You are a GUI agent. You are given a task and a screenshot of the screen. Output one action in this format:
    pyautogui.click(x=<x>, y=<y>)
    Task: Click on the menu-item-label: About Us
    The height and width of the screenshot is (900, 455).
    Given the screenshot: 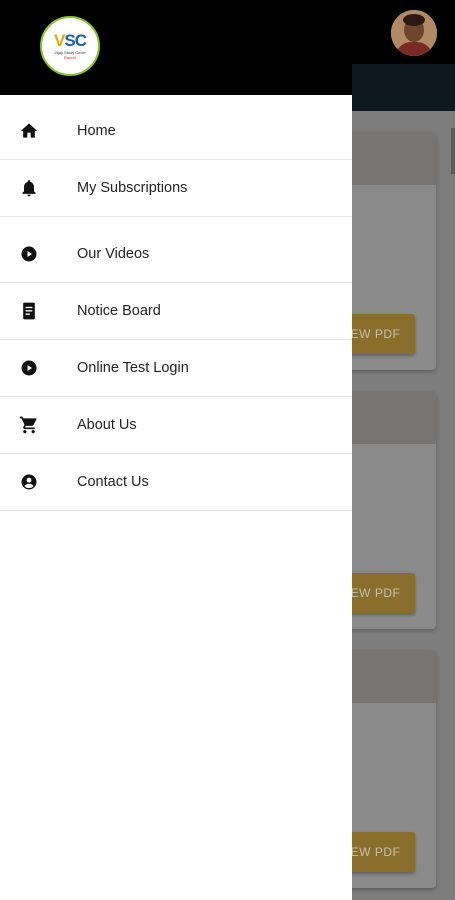 What is the action you would take?
    pyautogui.click(x=107, y=425)
    